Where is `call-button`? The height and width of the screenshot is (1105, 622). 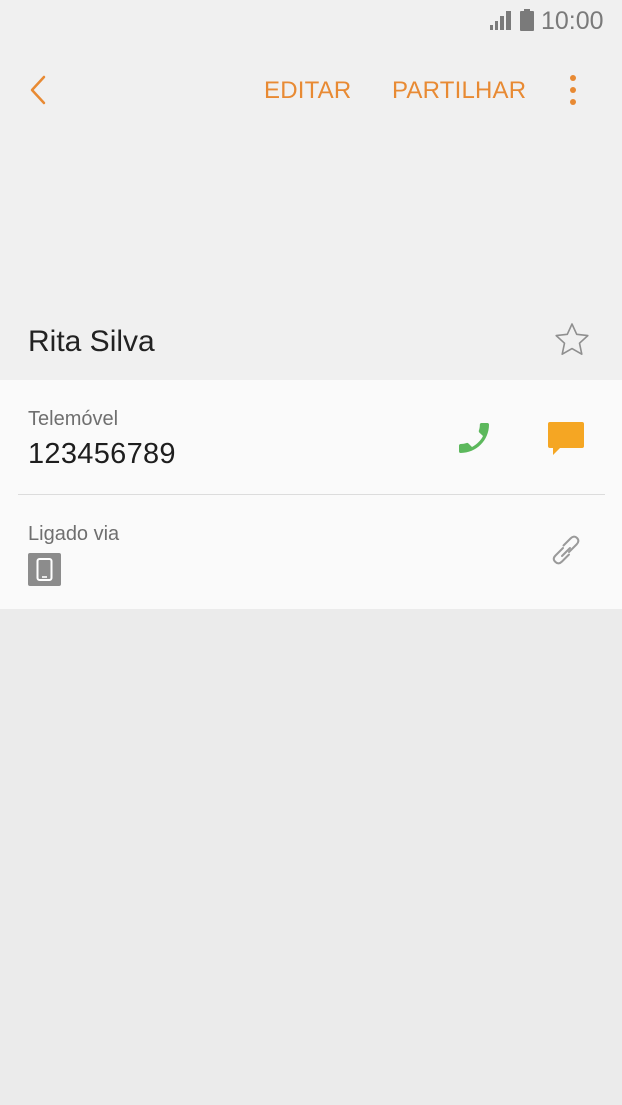 call-button is located at coordinates (474, 438).